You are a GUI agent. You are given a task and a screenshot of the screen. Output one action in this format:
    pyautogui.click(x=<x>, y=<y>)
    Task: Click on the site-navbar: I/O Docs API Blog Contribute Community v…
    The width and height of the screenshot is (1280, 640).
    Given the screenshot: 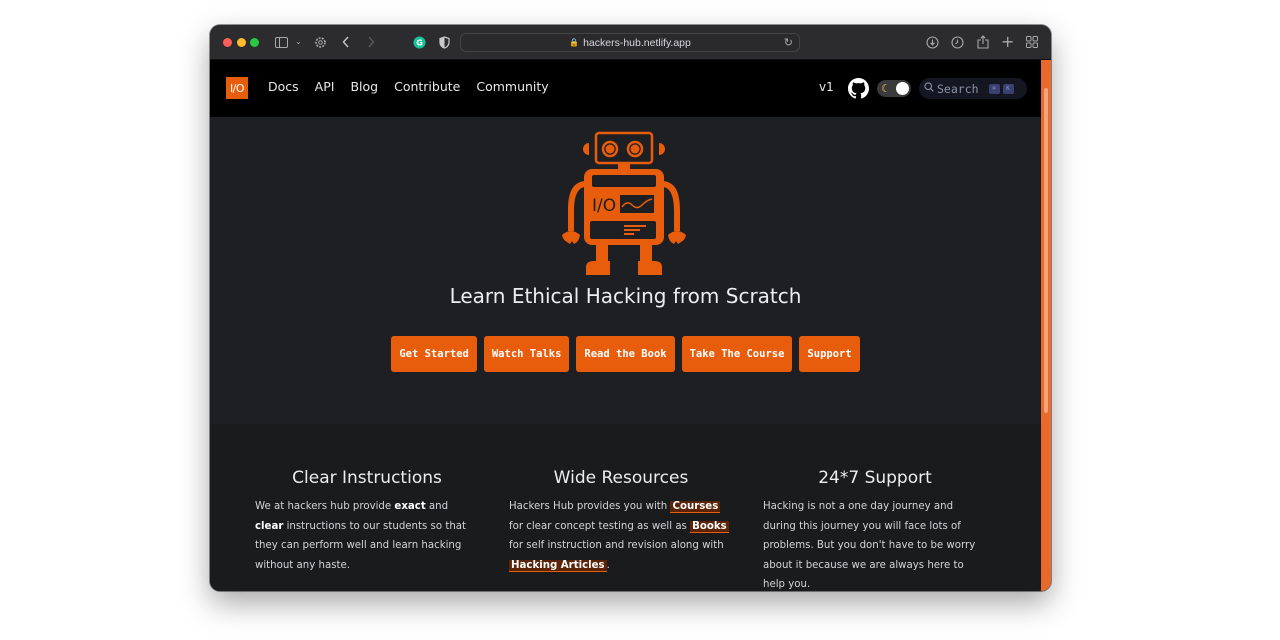 What is the action you would take?
    pyautogui.click(x=625, y=88)
    